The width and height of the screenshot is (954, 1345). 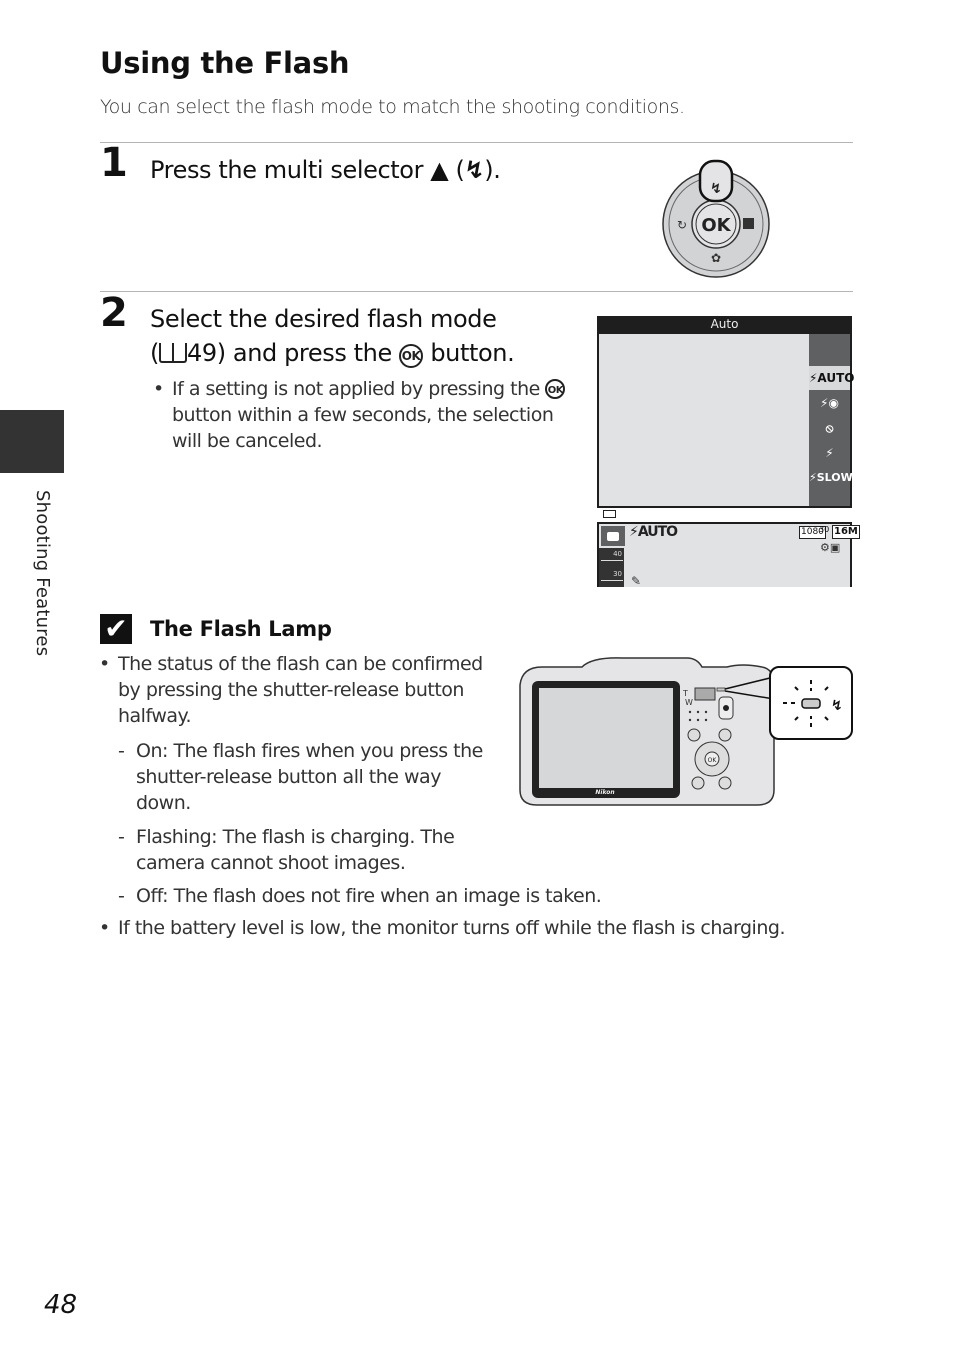 I want to click on delete-button, so click(x=725, y=783).